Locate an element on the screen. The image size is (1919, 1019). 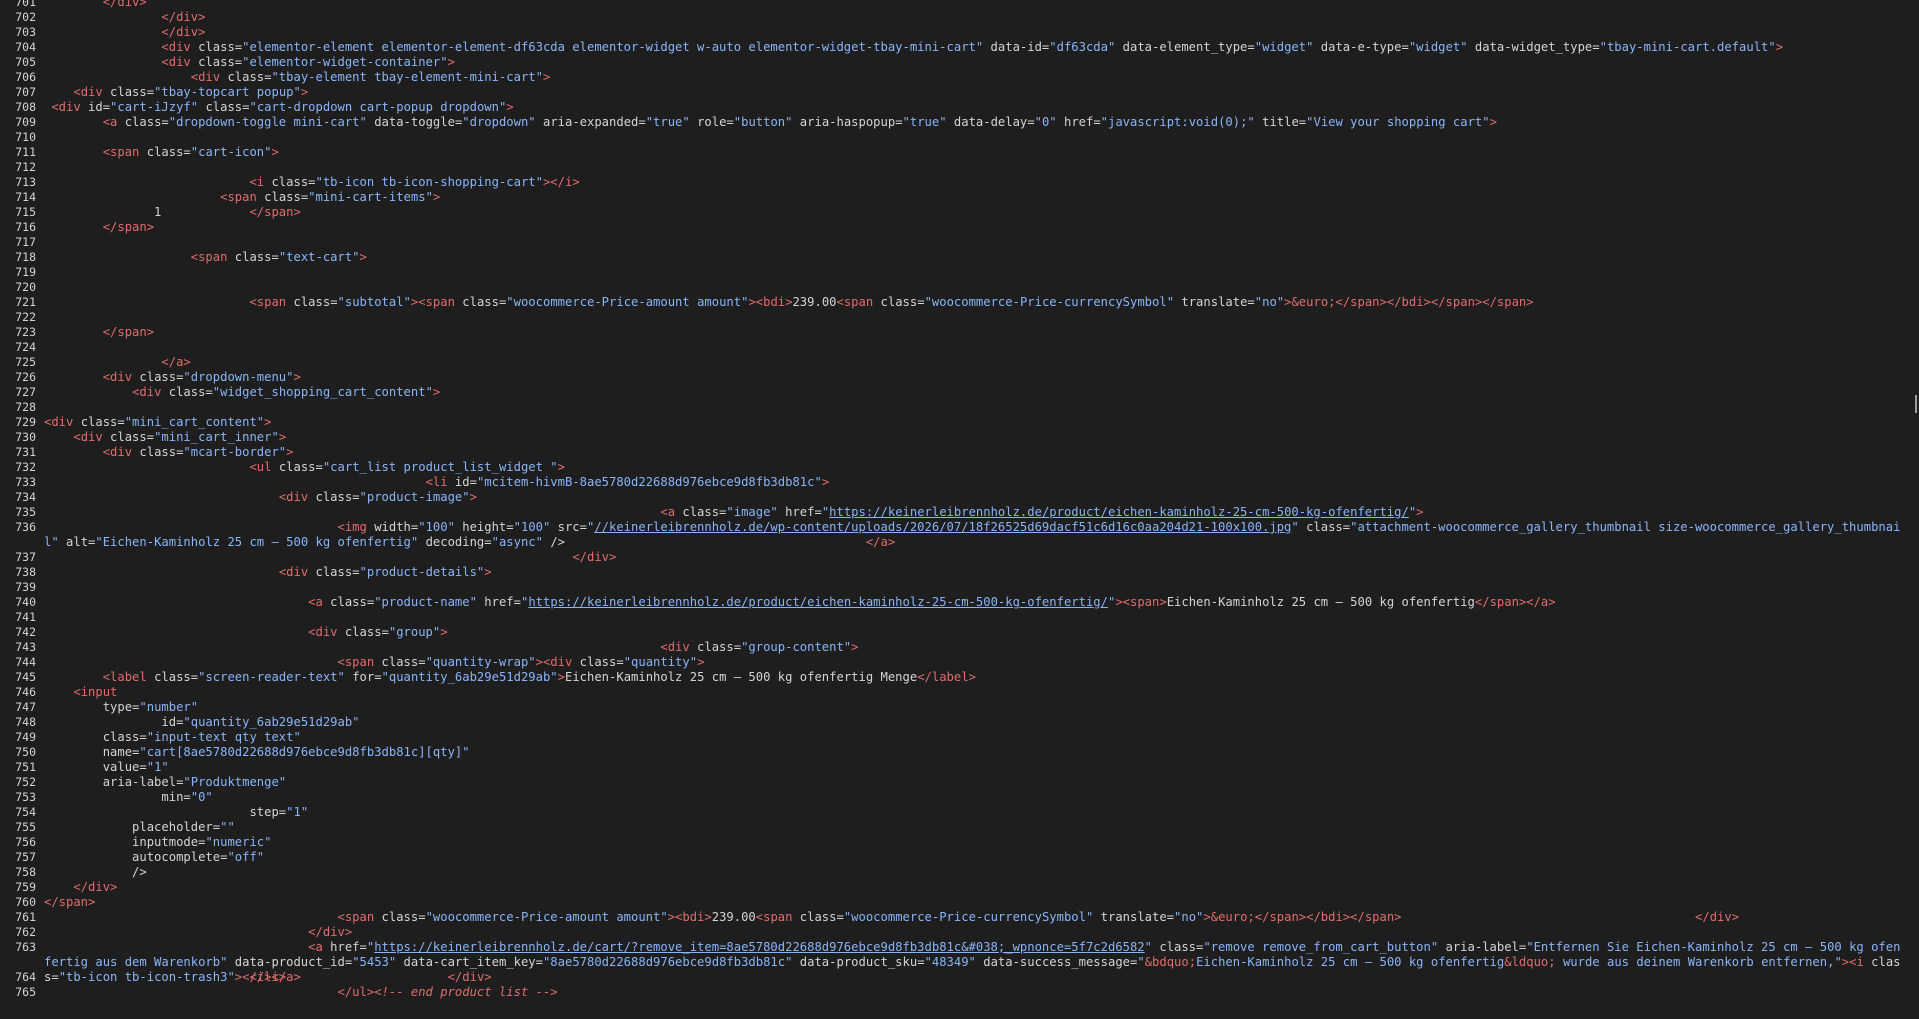
scrollbar-marker is located at coordinates (1916, 404).